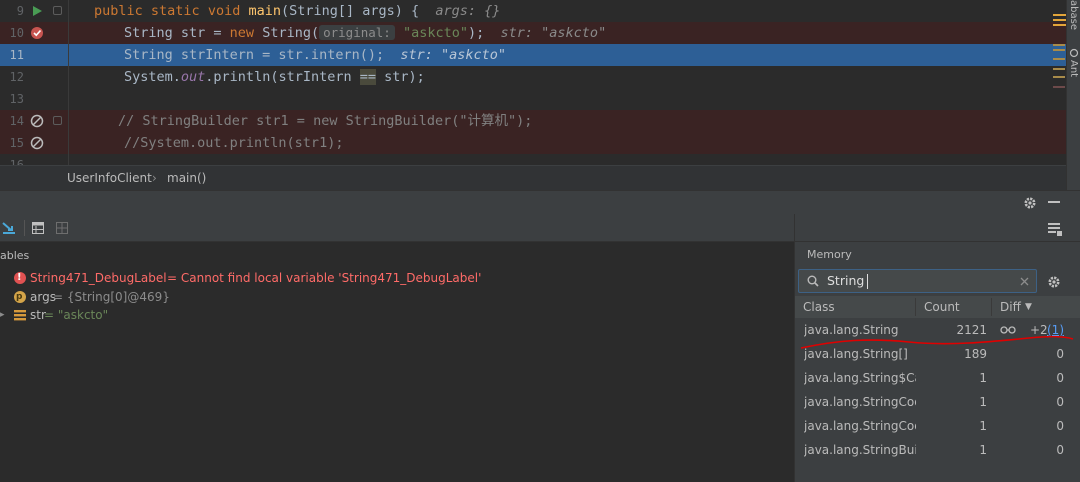  Describe the element at coordinates (357, 32) in the screenshot. I see `parameter-hint: original:` at that location.